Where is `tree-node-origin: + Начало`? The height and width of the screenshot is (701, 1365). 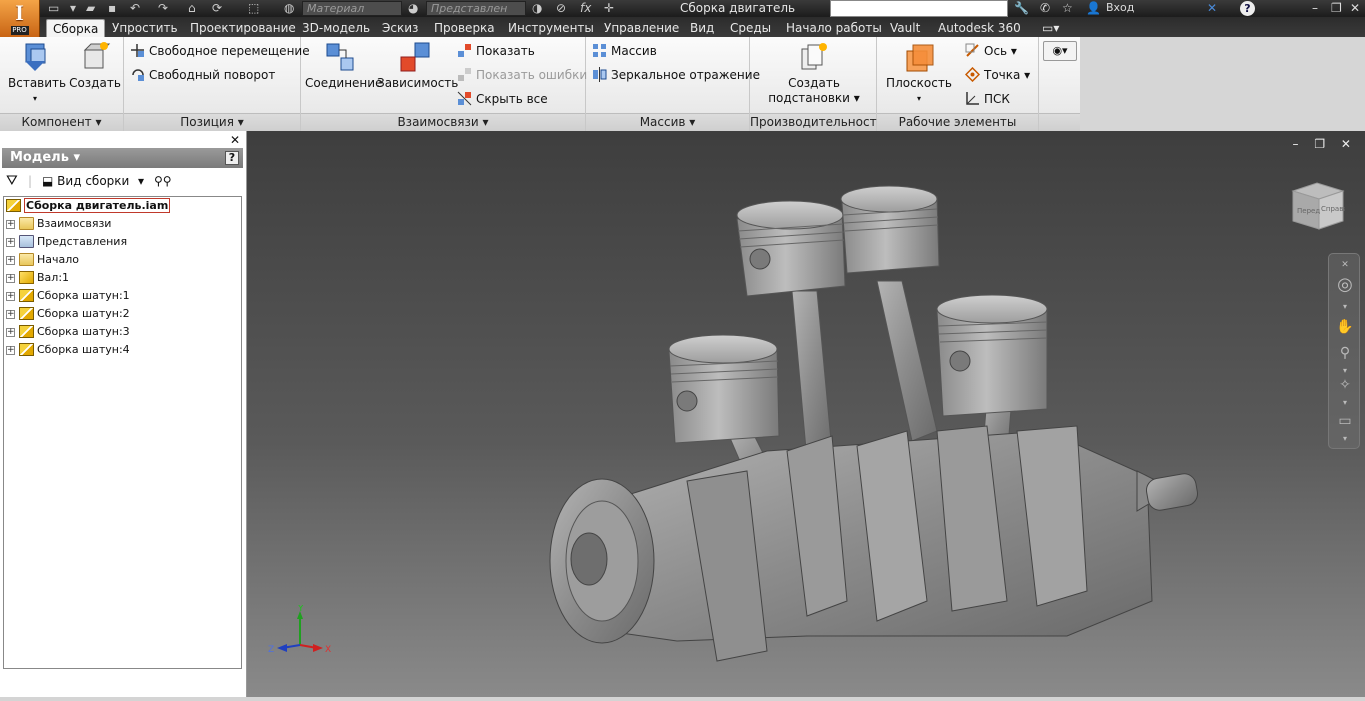
tree-node-origin: + Начало is located at coordinates (42, 260).